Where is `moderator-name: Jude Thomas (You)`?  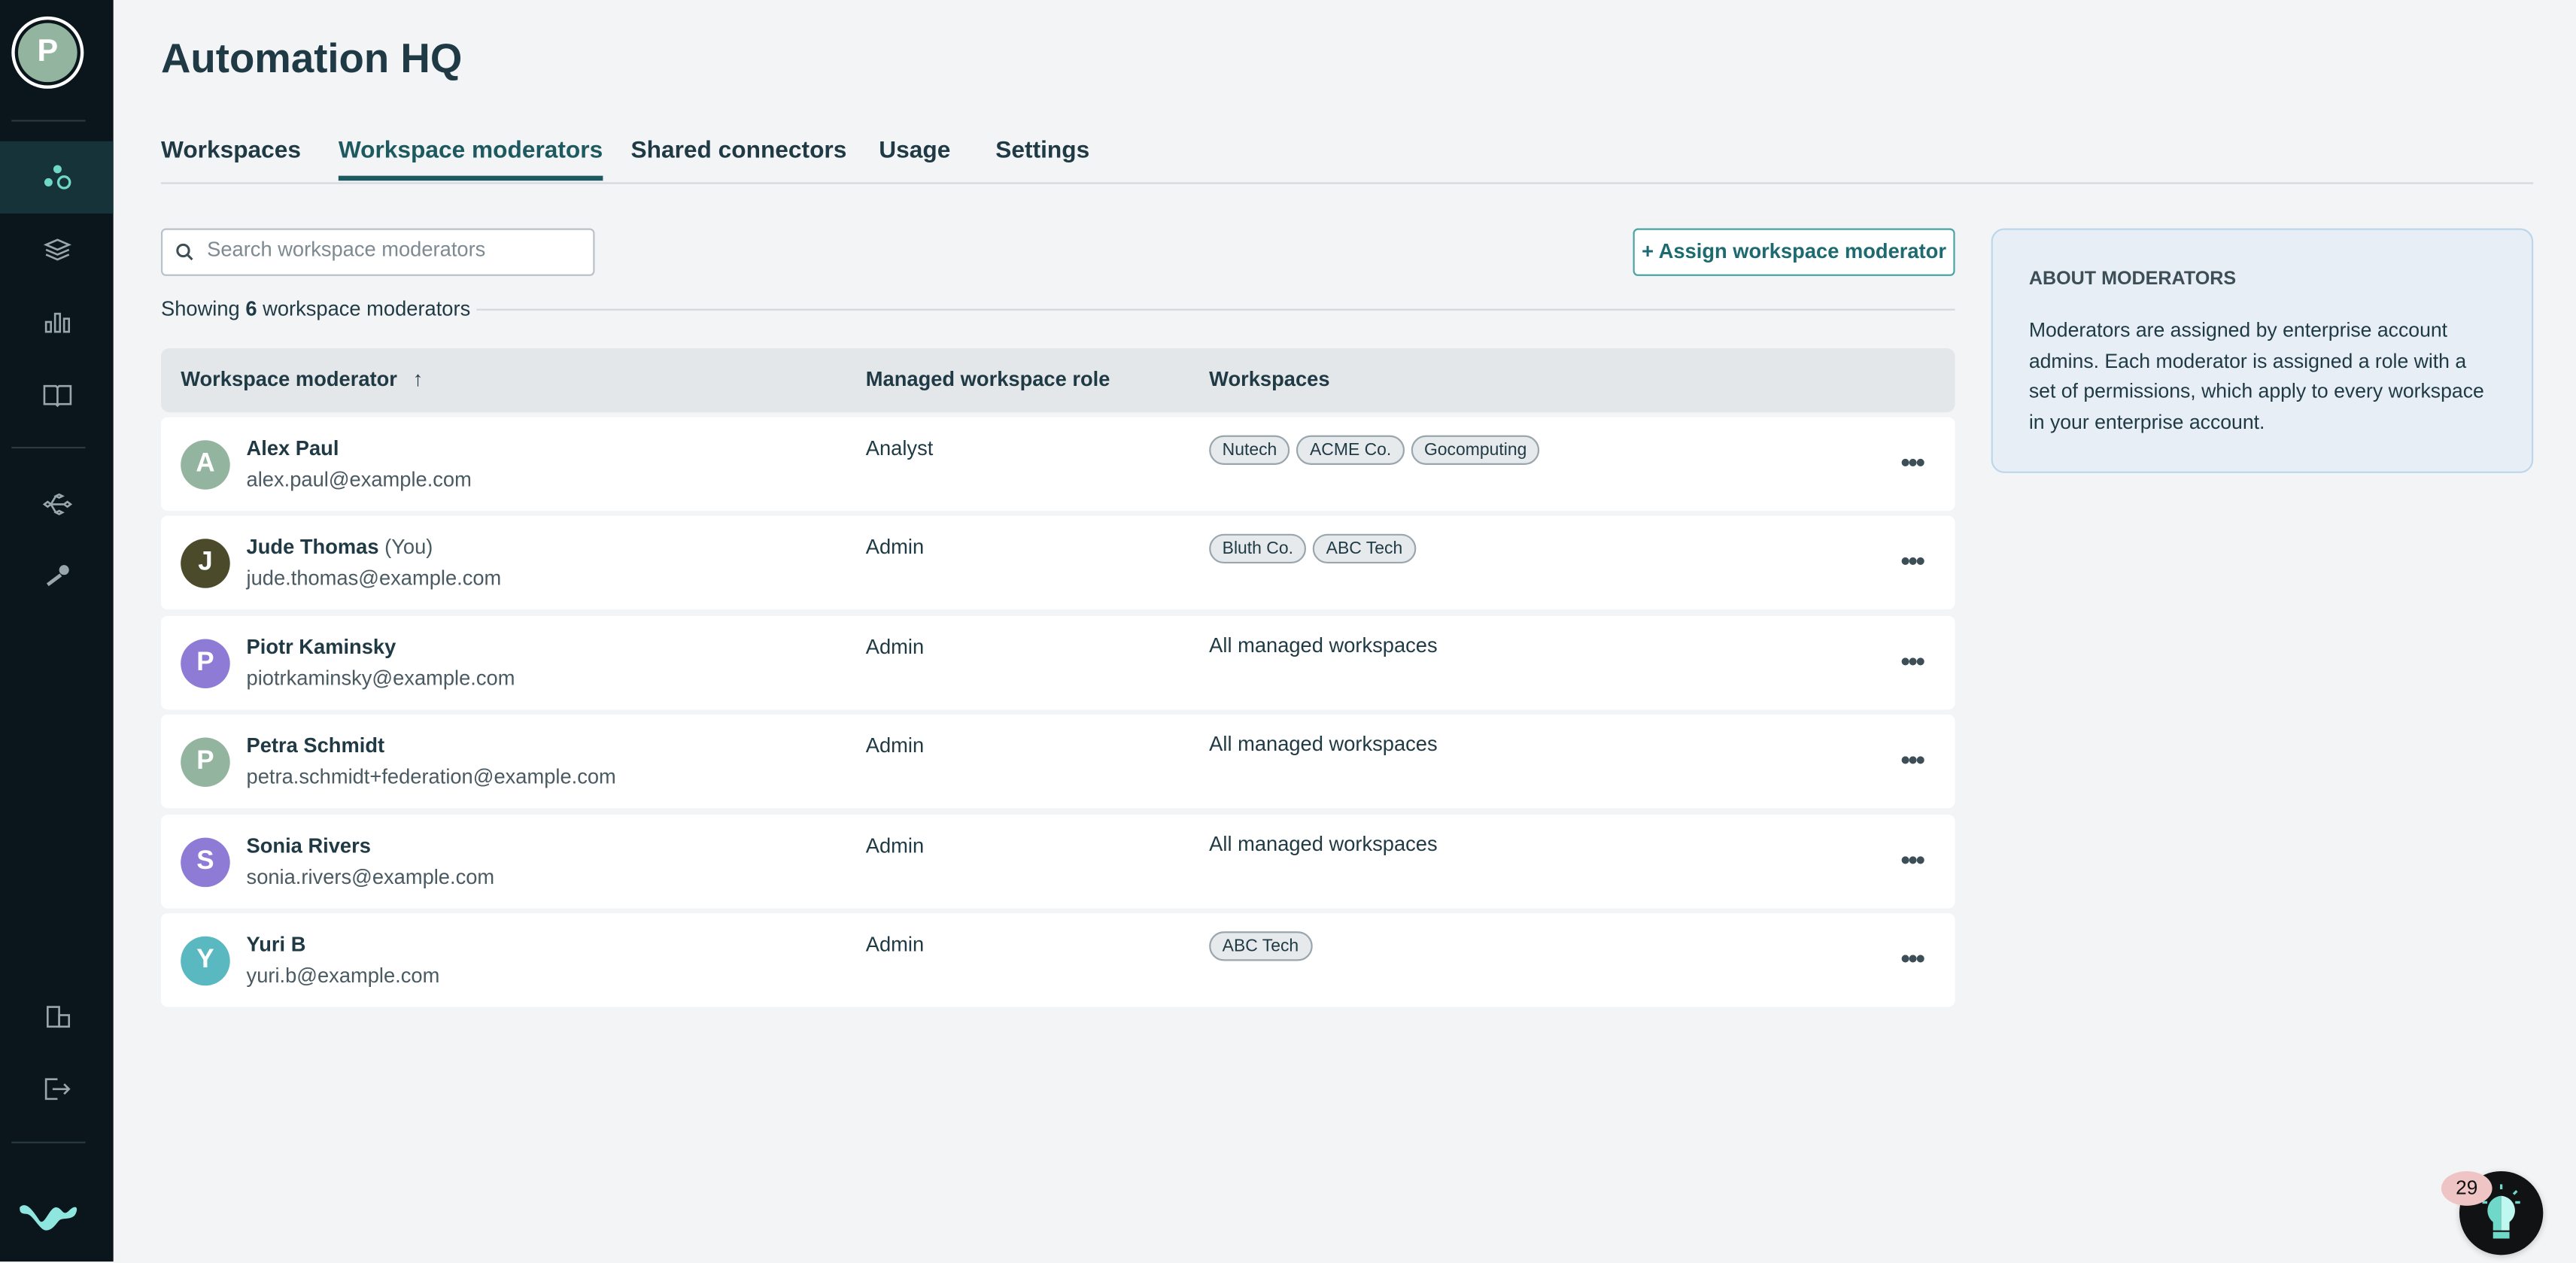
moderator-name: Jude Thomas (You) is located at coordinates (340, 548).